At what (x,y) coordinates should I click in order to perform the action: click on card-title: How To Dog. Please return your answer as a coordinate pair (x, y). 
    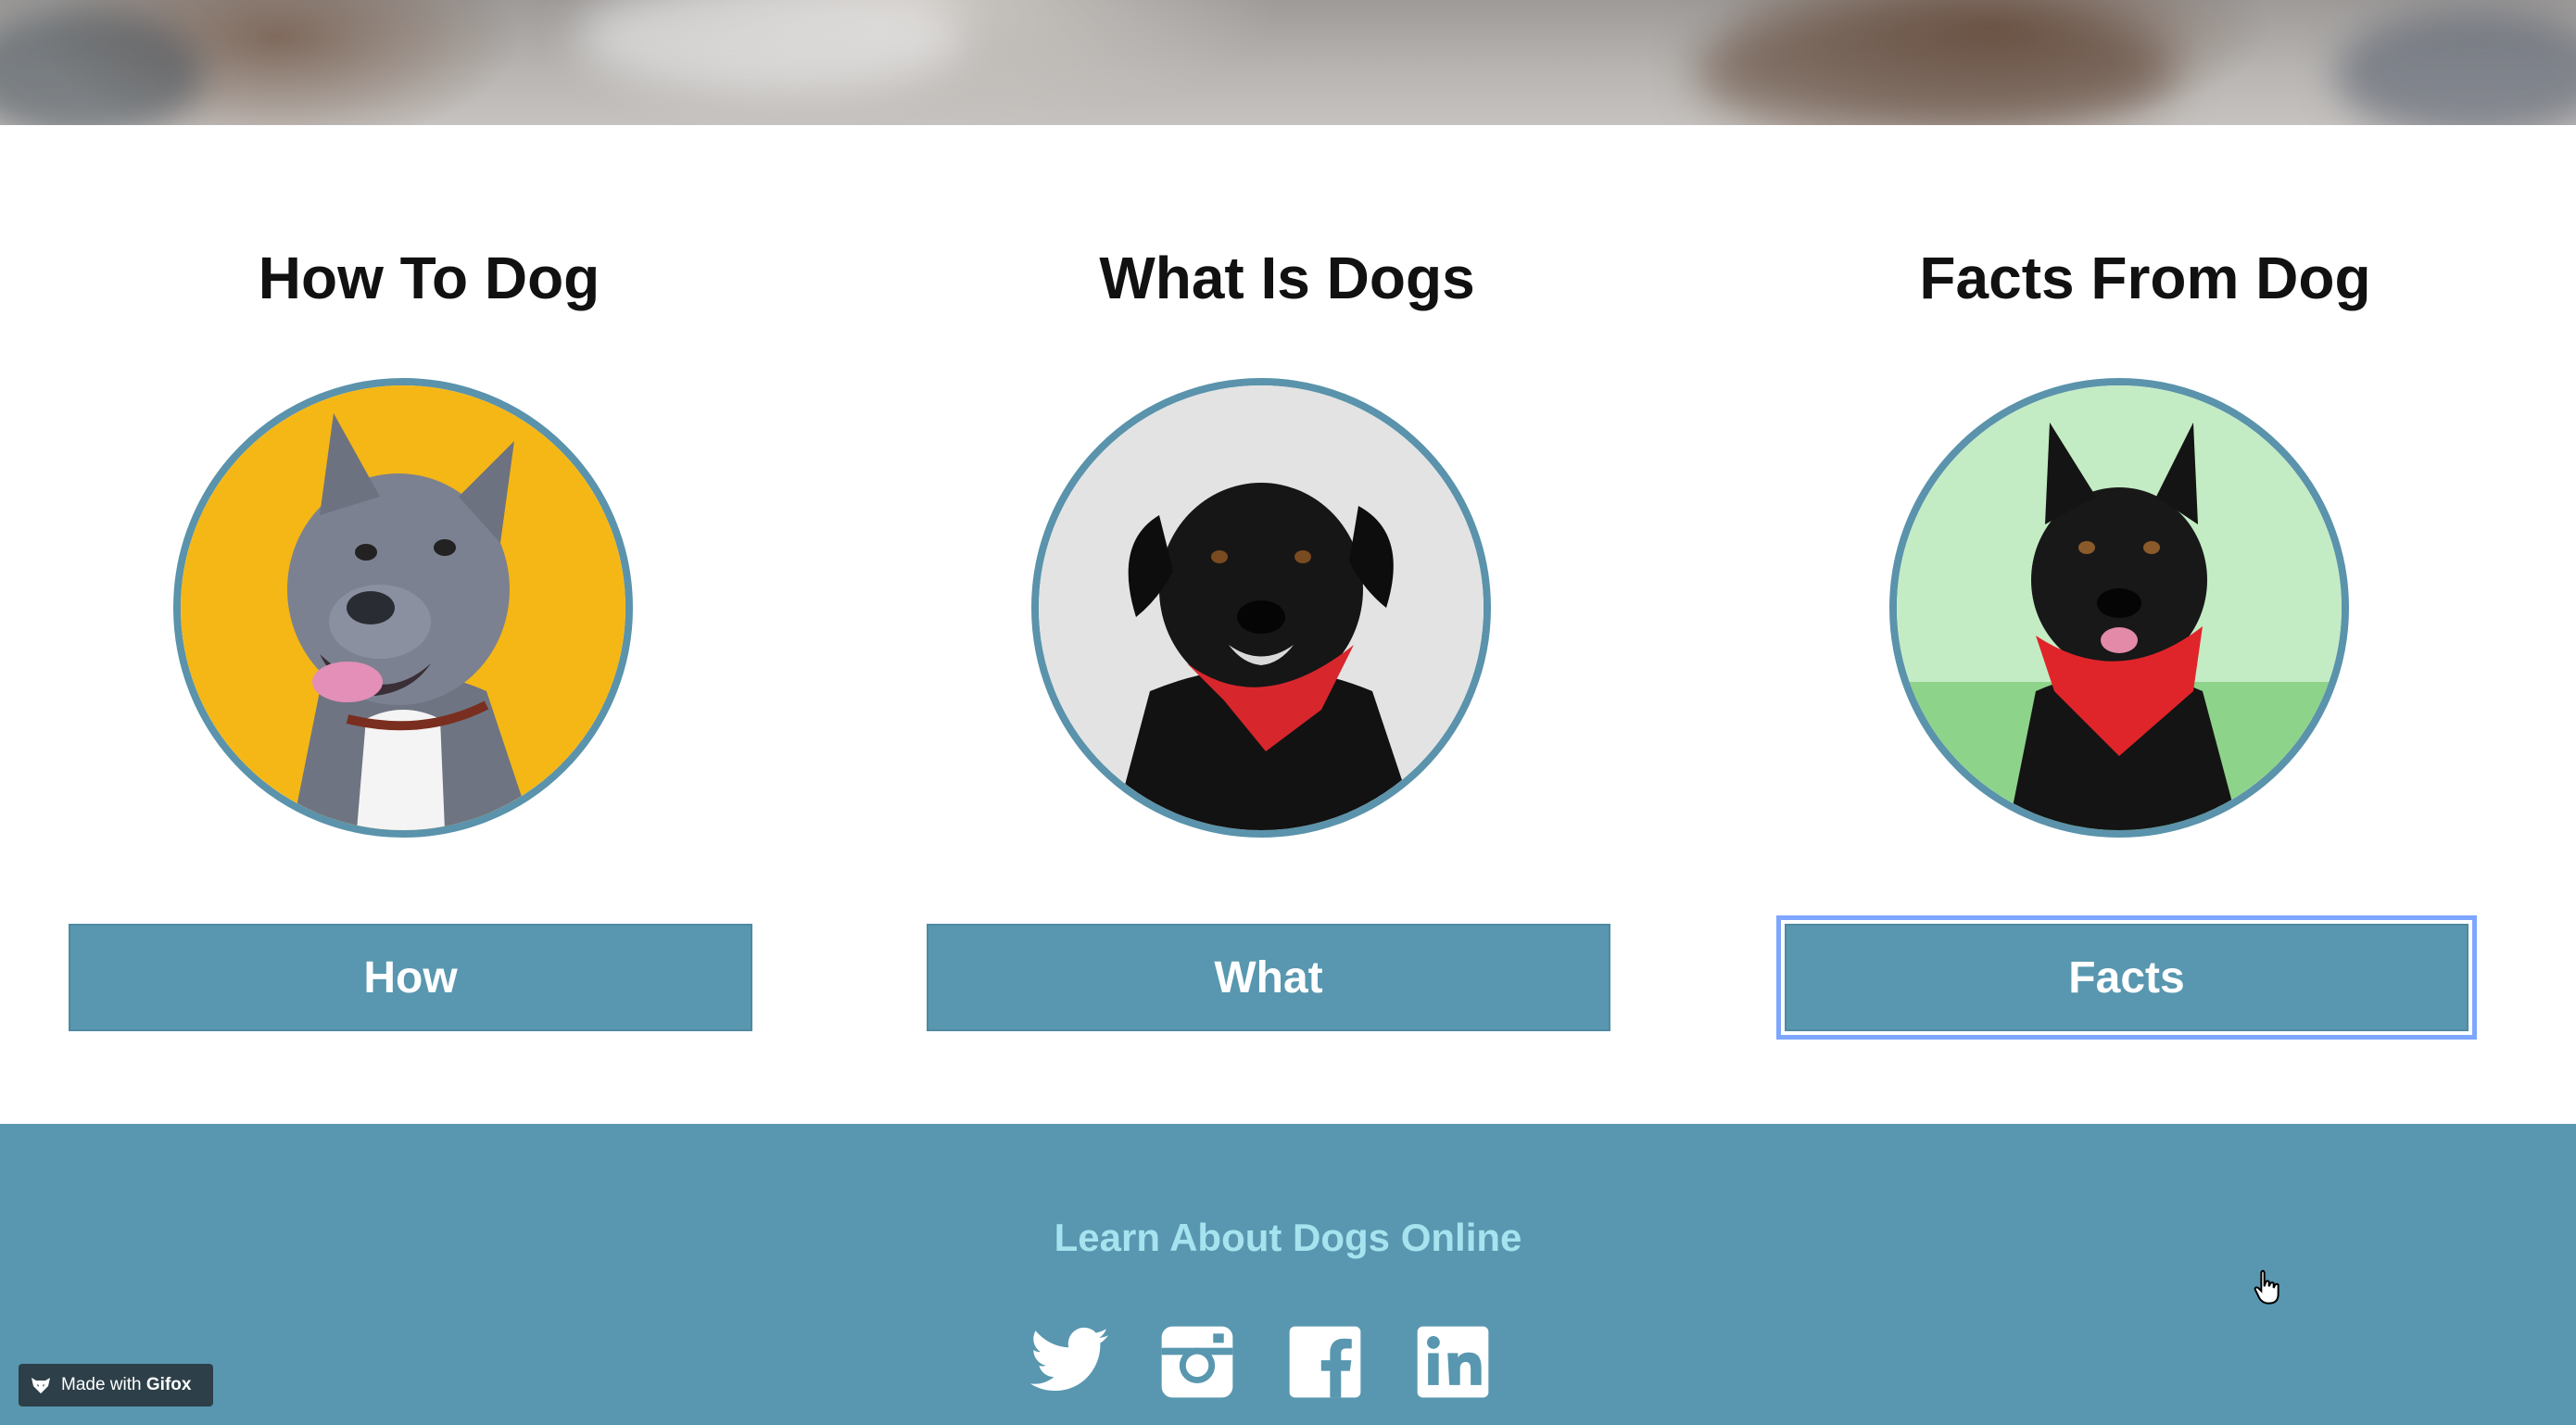
    Looking at the image, I should click on (429, 278).